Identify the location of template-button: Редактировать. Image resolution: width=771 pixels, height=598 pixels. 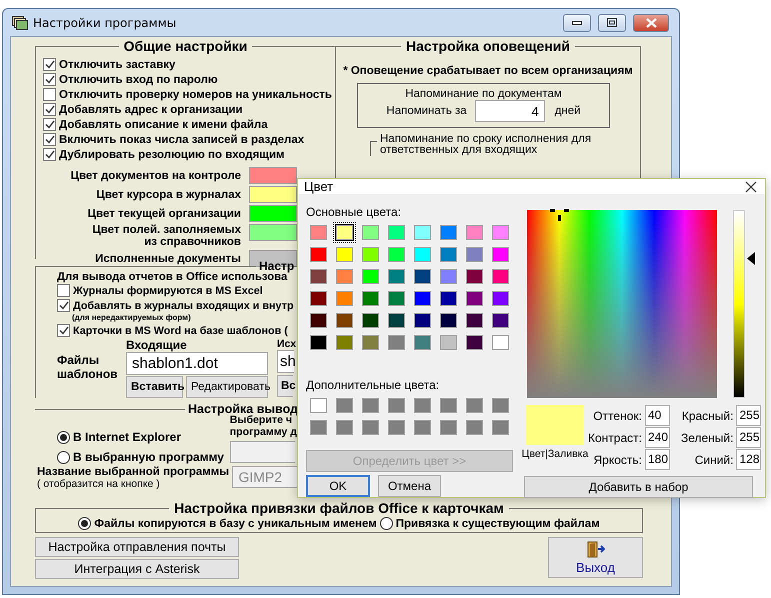
(227, 387).